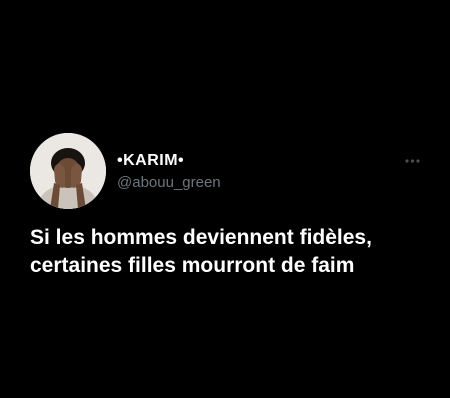  Describe the element at coordinates (192, 265) in the screenshot. I see `tweet-text-line: certaines filles mourront de faim` at that location.